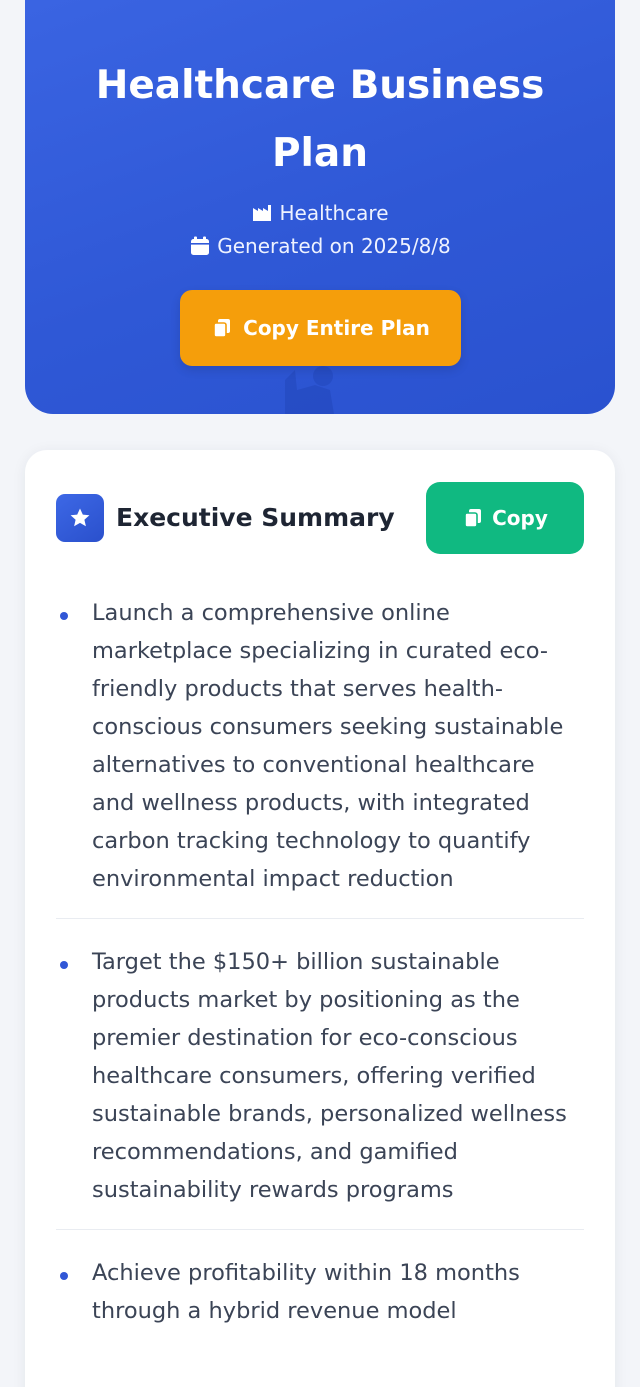  I want to click on generated-date: Generated on 2025/8/8, so click(320, 246).